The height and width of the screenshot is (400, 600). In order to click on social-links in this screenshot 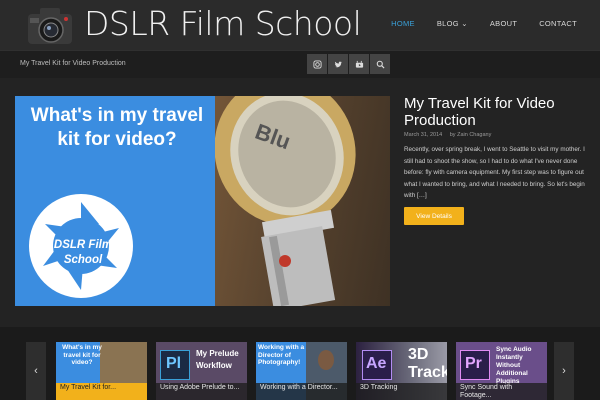, I will do `click(348, 64)`.